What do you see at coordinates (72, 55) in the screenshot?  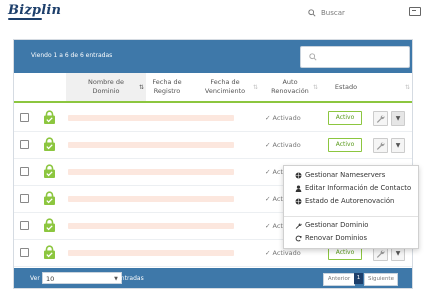 I see `viewing-entries-text: Viendo 1 a 6 de 6 entradas` at bounding box center [72, 55].